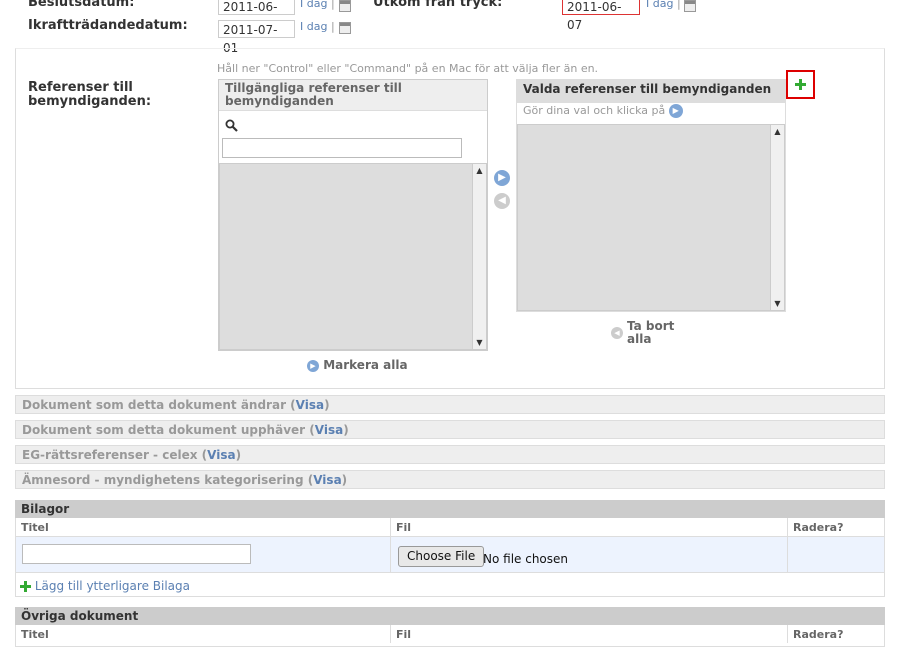 The image size is (899, 647). Describe the element at coordinates (450, 454) in the screenshot. I see `collapse-celex: EG-rättsreferenser - celex (Visa)` at that location.